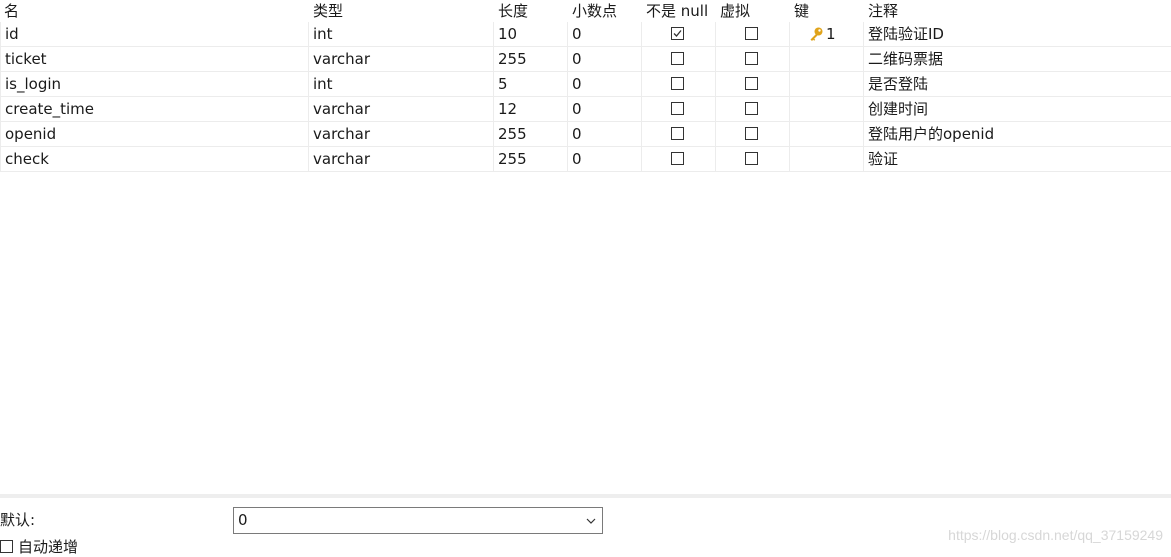 The image size is (1171, 557). I want to click on table-row: id int 10 0 1 登陆验证ID, so click(585, 34).